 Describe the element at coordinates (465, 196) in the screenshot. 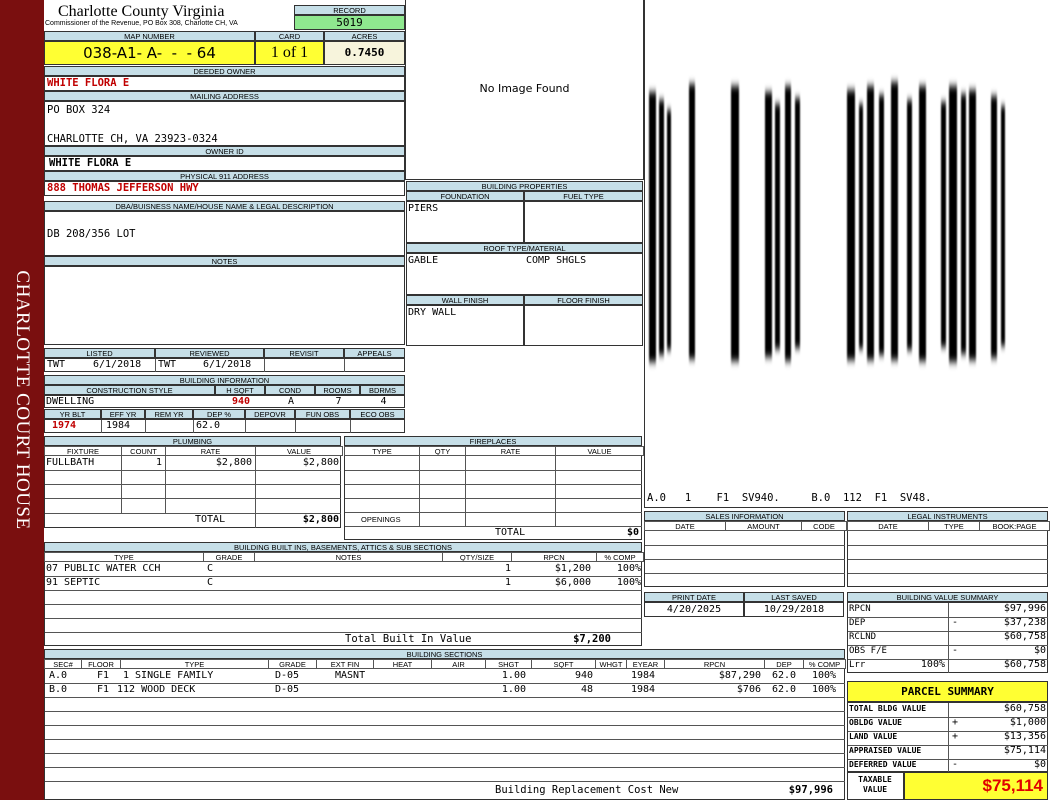

I see `foundation-label: FOUNDATION` at that location.